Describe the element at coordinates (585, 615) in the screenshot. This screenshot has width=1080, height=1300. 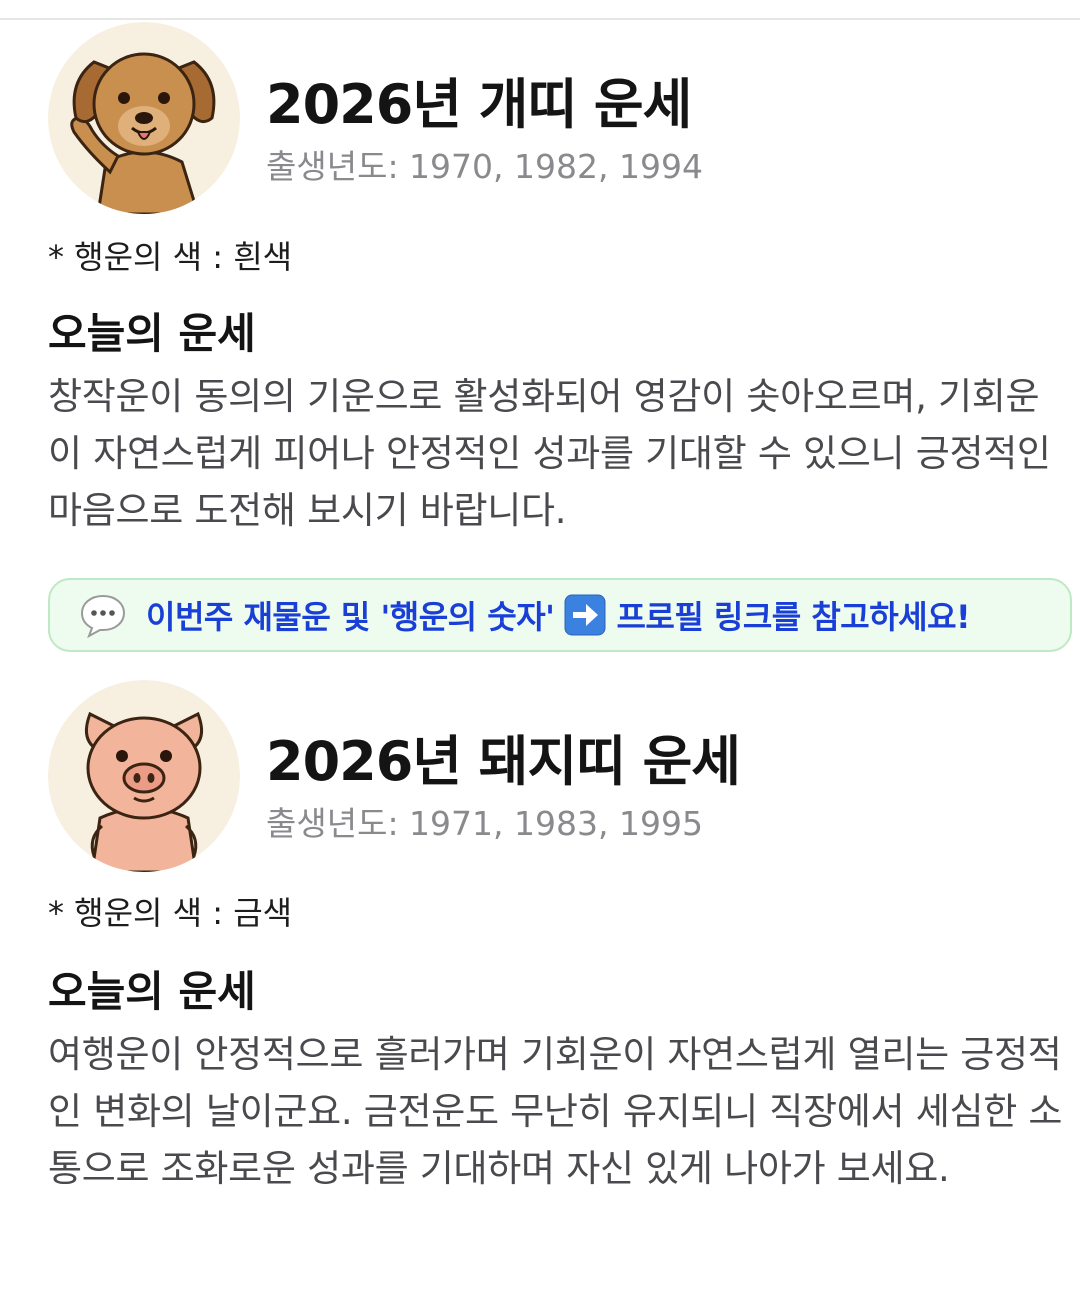
I see `right-arrow-icon` at that location.